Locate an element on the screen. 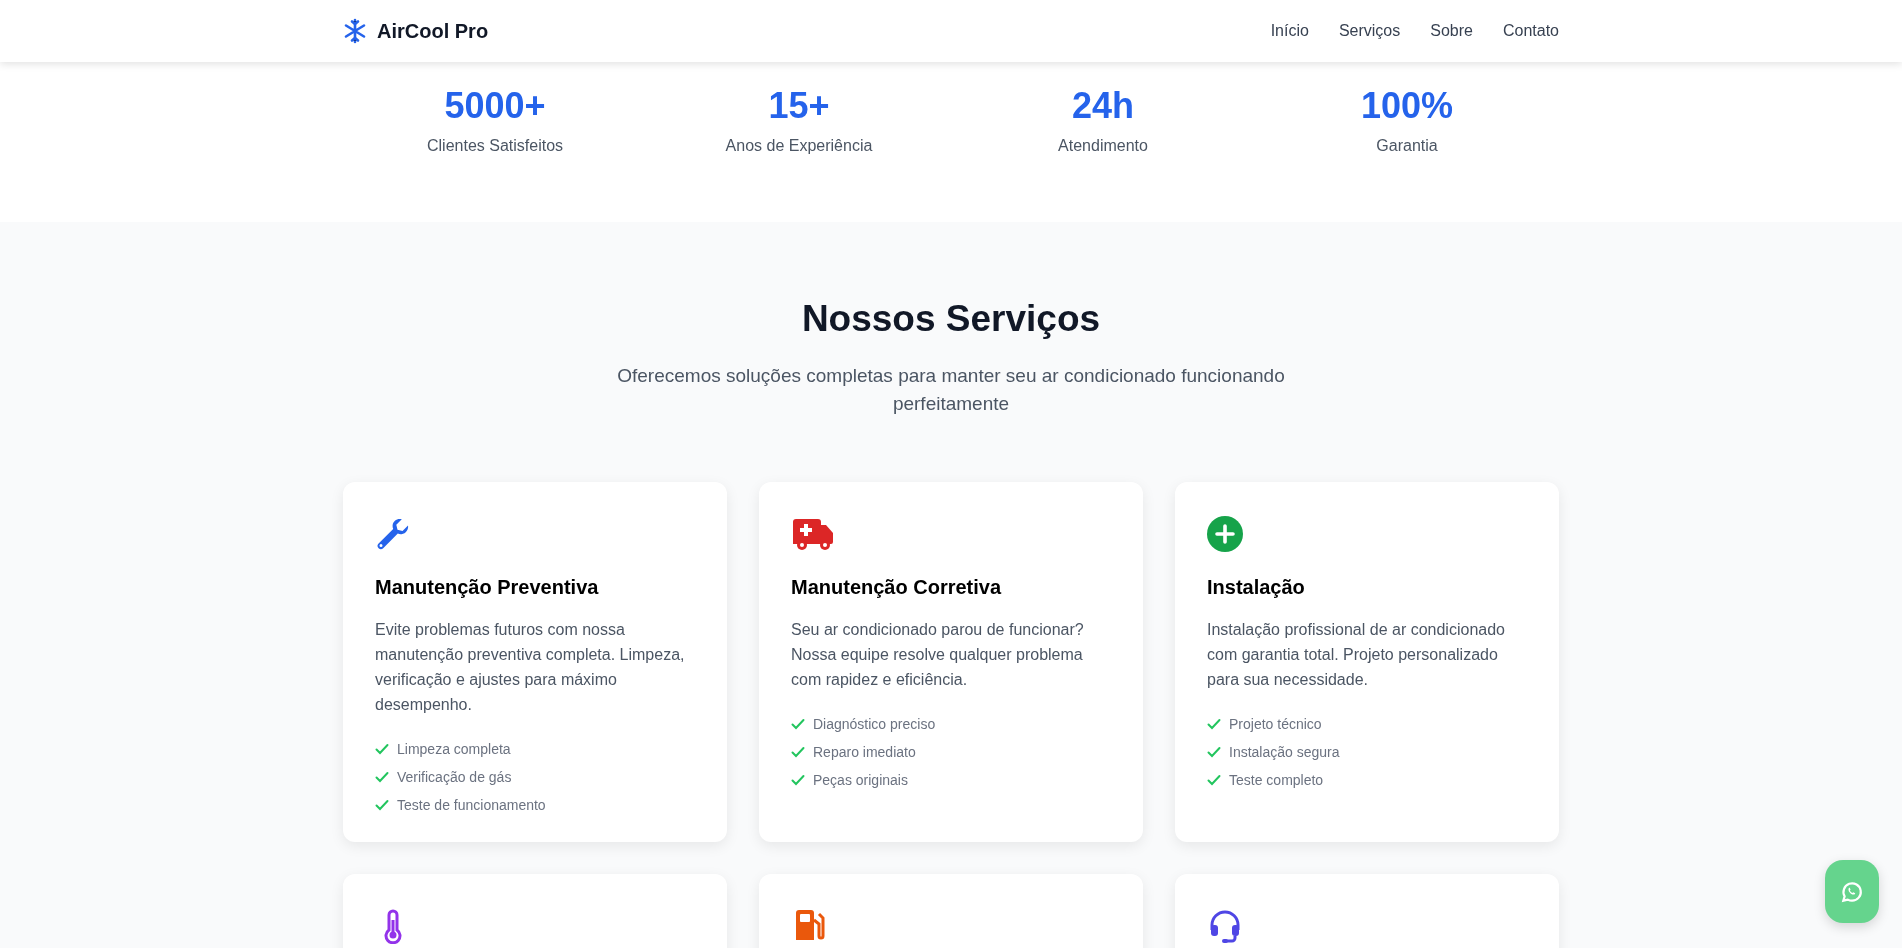 Image resolution: width=1902 pixels, height=948 pixels. stat-label: Clientes Satisfeitos is located at coordinates (495, 146).